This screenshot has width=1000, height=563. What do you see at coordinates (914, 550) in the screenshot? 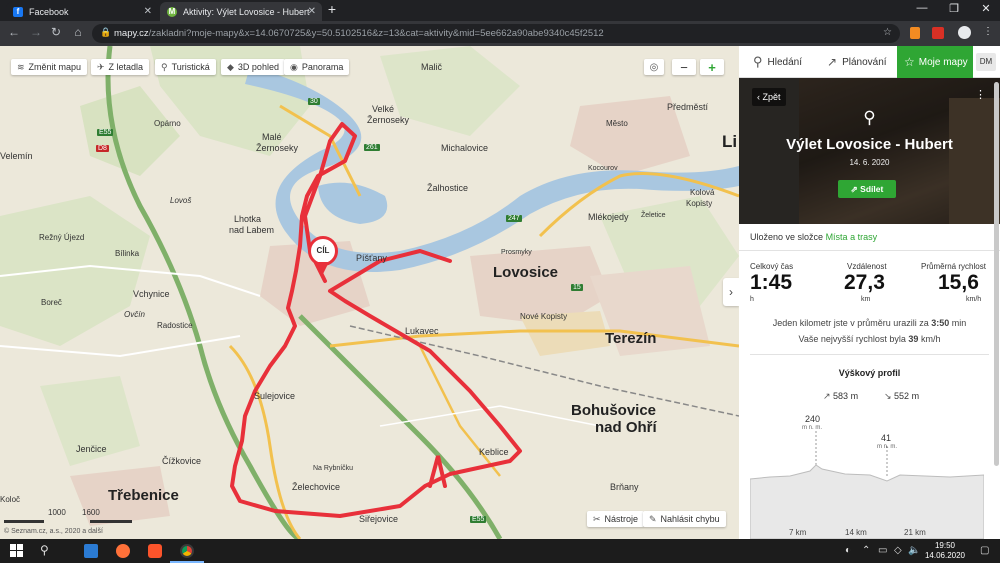
I see `volume-icon: 🔈` at bounding box center [914, 550].